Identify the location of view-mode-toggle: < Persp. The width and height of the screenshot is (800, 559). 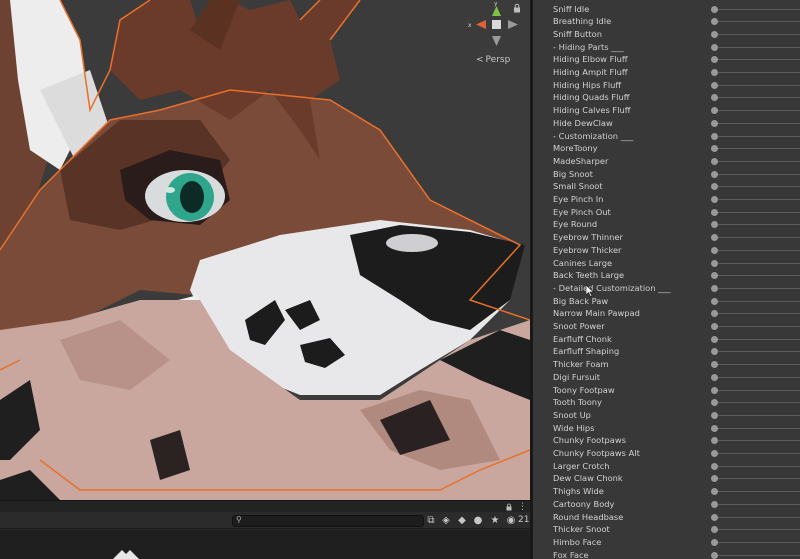
(493, 60).